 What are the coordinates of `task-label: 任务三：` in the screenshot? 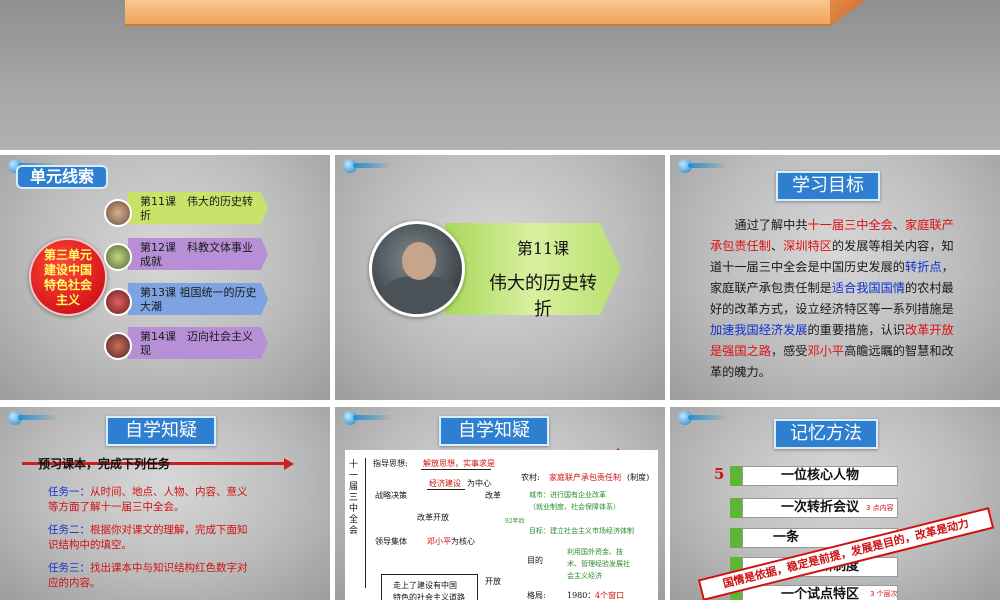 It's located at (69, 568).